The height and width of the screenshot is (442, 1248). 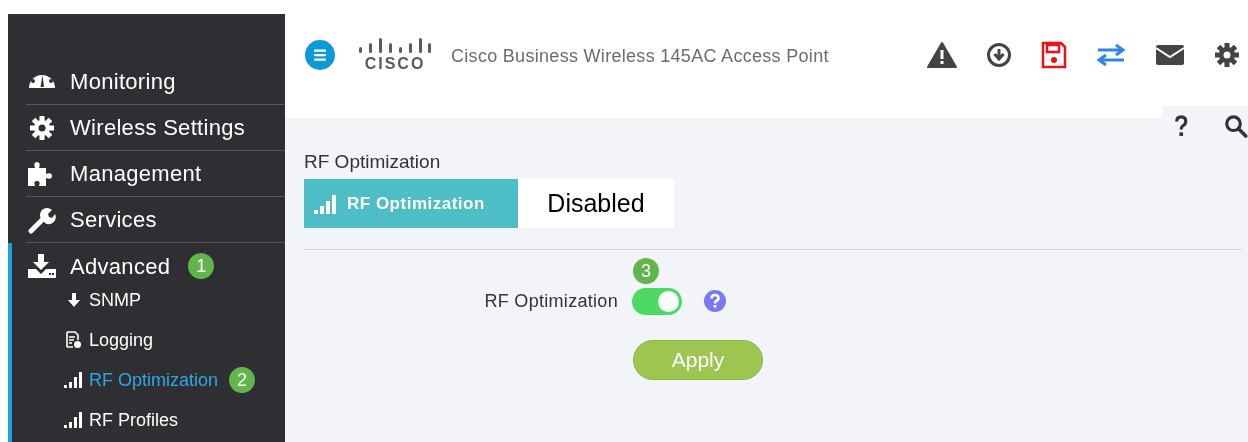 I want to click on gauge-icon, so click(x=42, y=81).